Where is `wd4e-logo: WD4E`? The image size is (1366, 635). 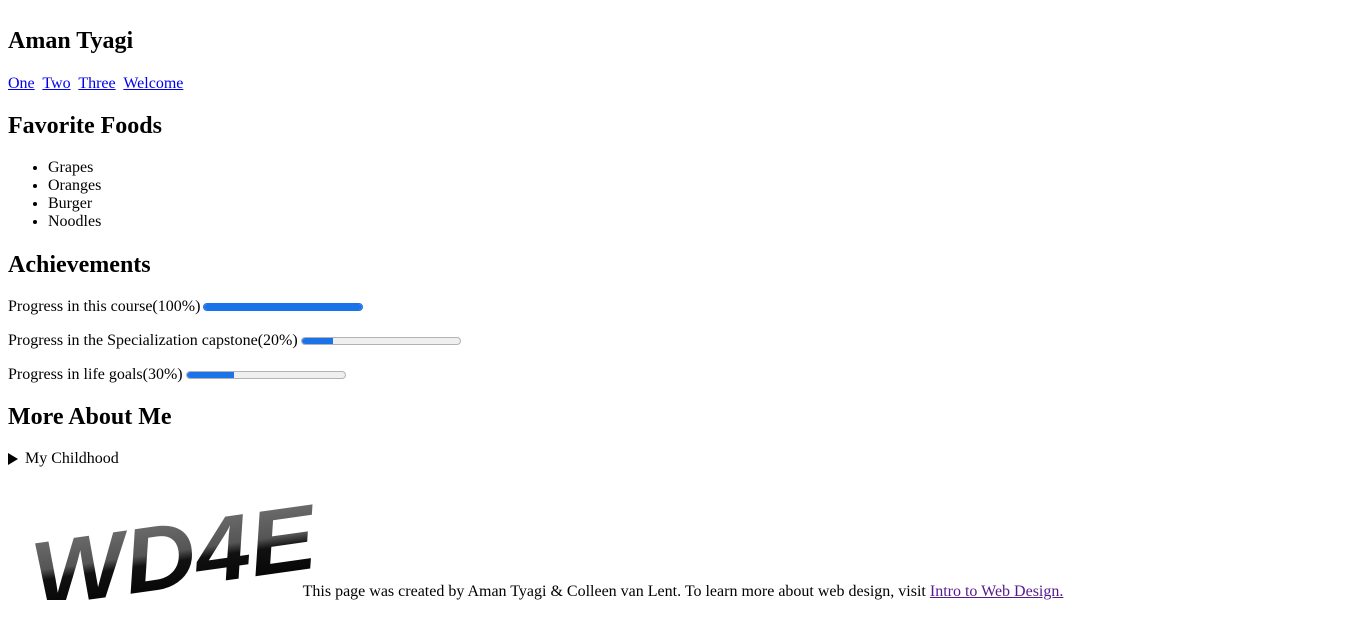 wd4e-logo: WD4E is located at coordinates (171, 543).